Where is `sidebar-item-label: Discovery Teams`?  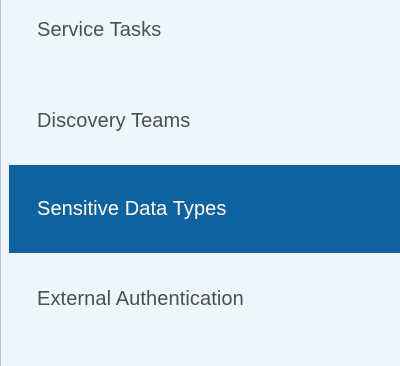
sidebar-item-label: Discovery Teams is located at coordinates (114, 120).